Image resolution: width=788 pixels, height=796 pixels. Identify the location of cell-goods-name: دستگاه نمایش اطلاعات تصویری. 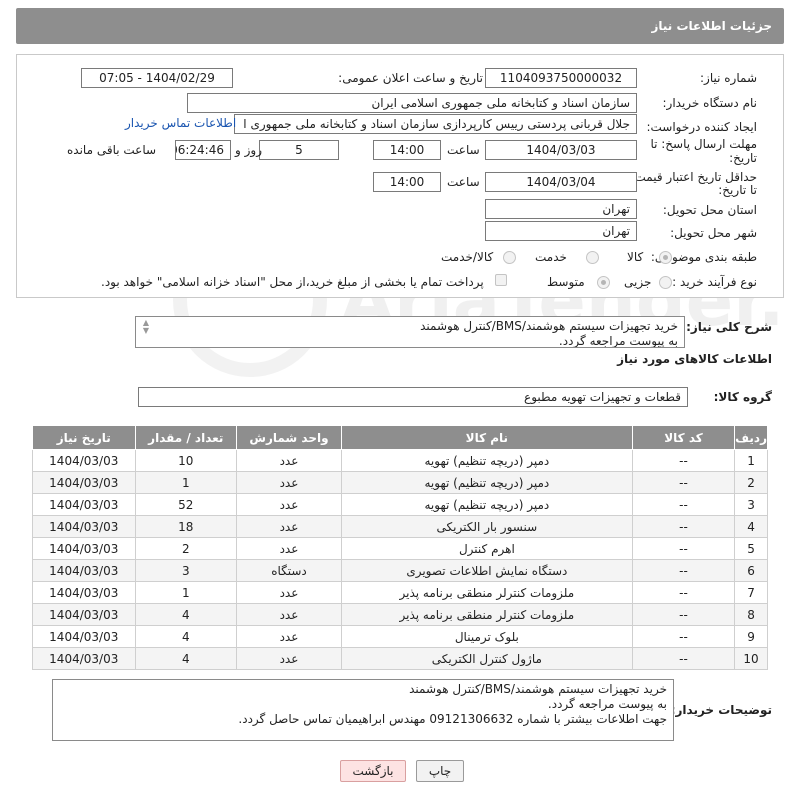
(486, 570).